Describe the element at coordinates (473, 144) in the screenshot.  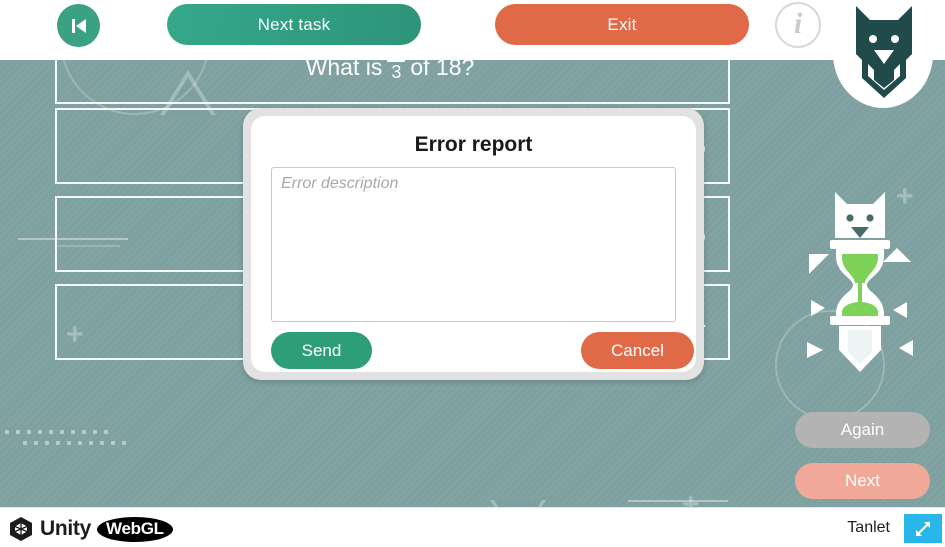
I see `dialog-title: Error report` at that location.